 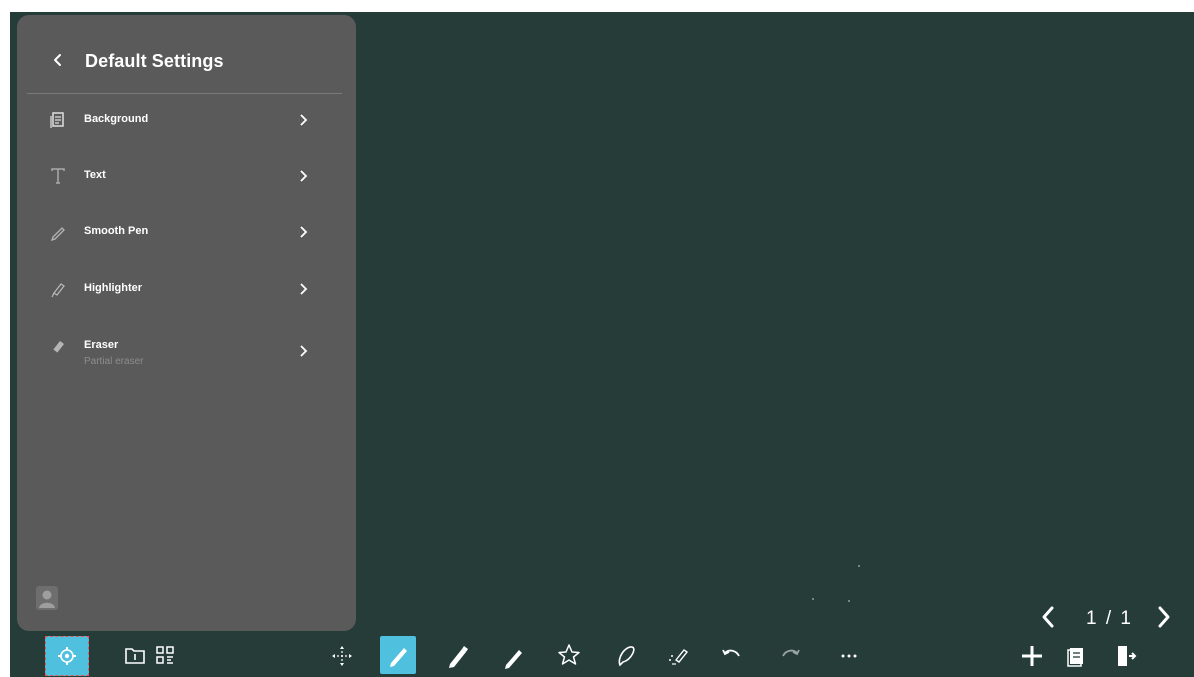 What do you see at coordinates (154, 61) in the screenshot?
I see `panel-title: Default Settings` at bounding box center [154, 61].